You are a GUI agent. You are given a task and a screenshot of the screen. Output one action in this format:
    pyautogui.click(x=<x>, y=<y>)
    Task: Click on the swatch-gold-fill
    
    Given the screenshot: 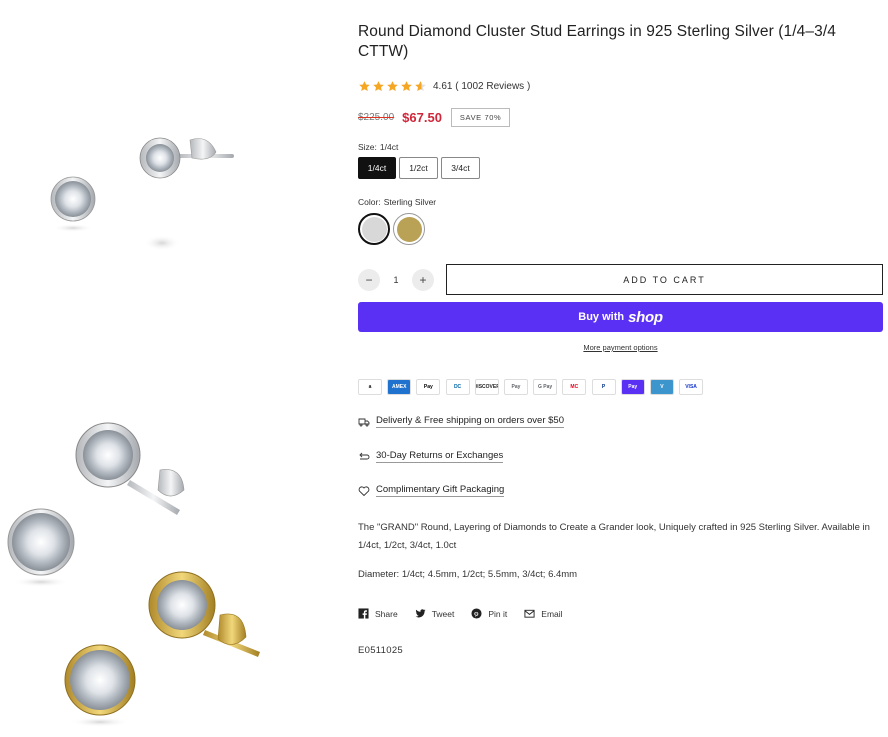 What is the action you would take?
    pyautogui.click(x=409, y=229)
    